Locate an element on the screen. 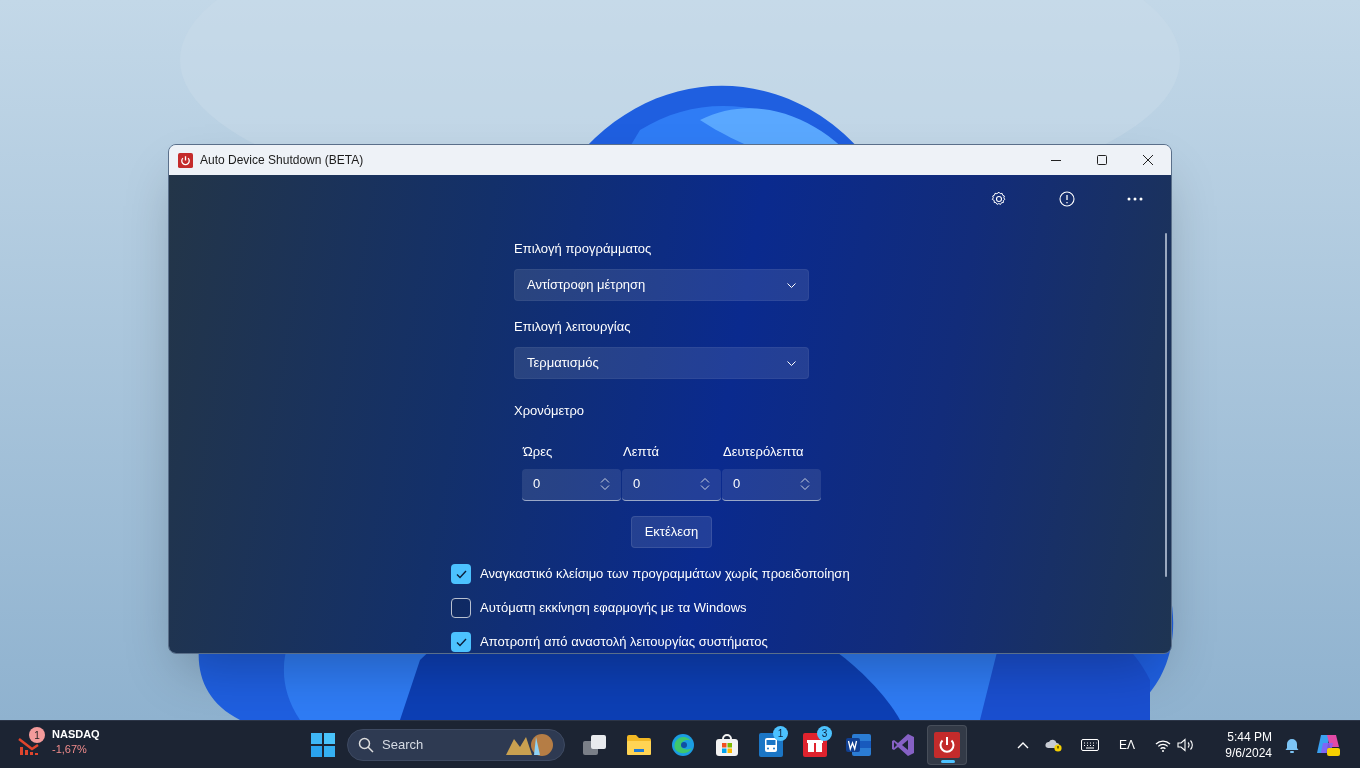  clock-button: 5:44 PM 9/6/2024 is located at coordinates (1240, 745).